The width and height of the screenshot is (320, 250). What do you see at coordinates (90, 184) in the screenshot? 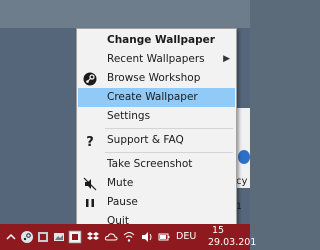
I see `mute-icon` at bounding box center [90, 184].